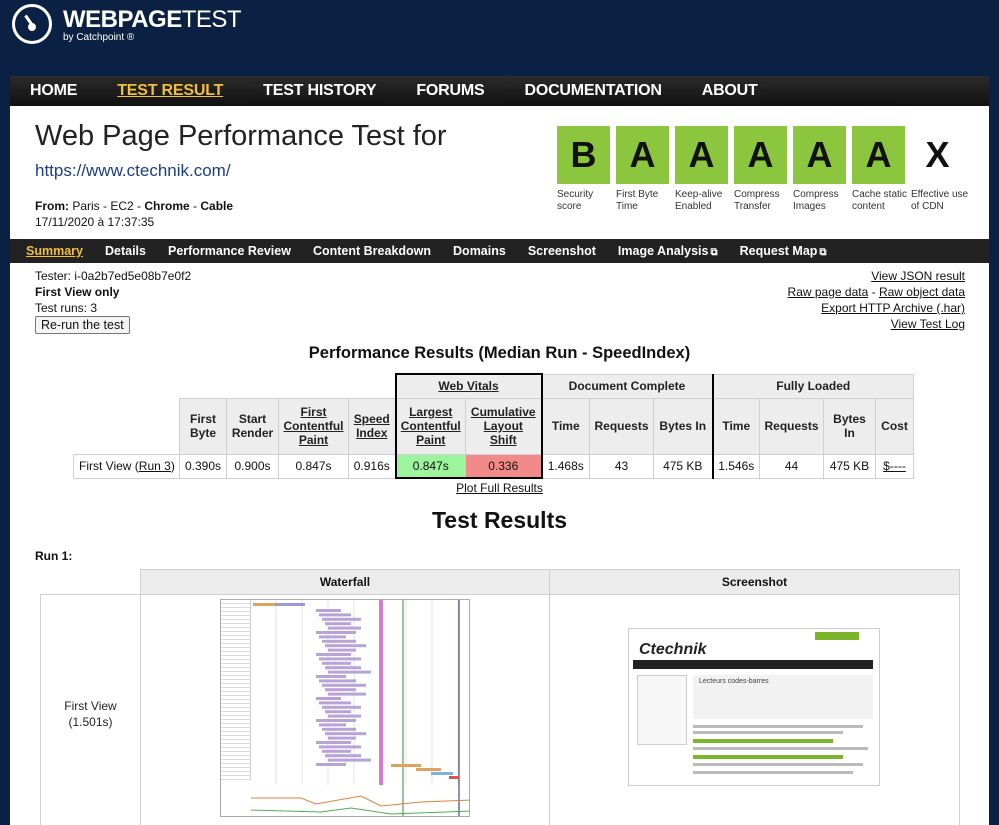  Describe the element at coordinates (372, 426) in the screenshot. I see `col-speed-index-link: Speed Index` at that location.